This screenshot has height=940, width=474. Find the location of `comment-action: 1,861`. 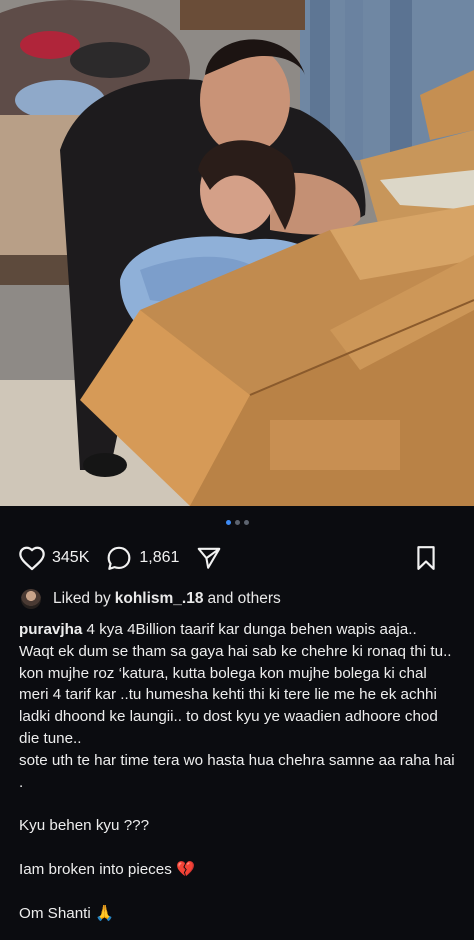

comment-action: 1,861 is located at coordinates (142, 558).